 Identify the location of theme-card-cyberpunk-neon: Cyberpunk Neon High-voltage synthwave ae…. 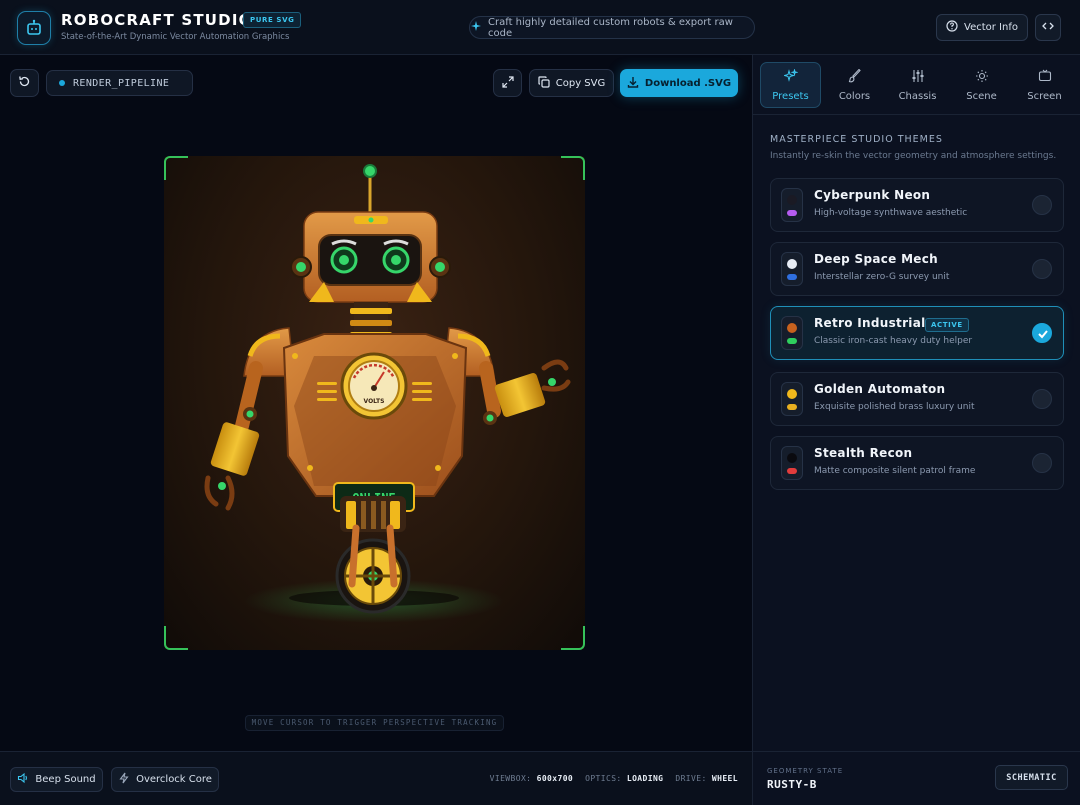
(917, 205).